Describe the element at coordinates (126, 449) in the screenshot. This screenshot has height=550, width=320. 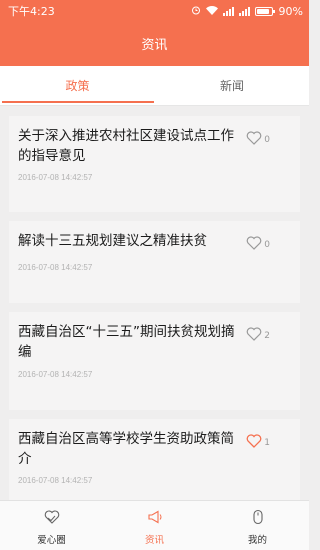
I see `article-title: 西藏自治区高等学校学生资助政策简介` at that location.